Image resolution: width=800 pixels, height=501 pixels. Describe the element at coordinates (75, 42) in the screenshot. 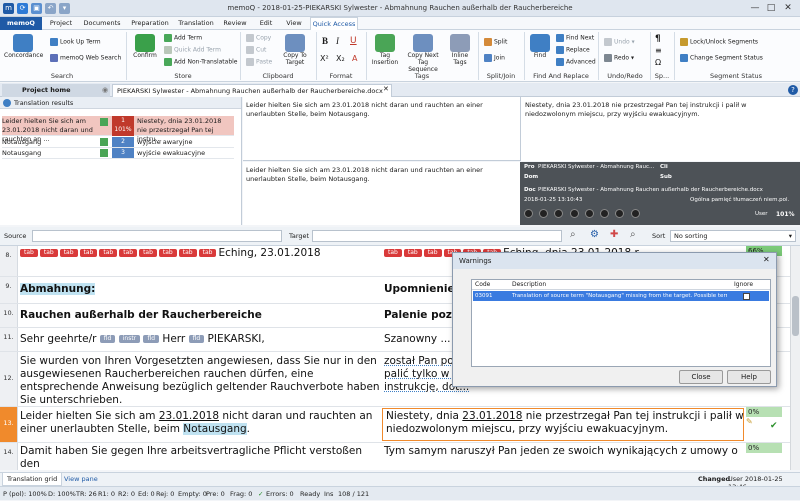

I see `look-up-term-button: Look Up Term` at that location.